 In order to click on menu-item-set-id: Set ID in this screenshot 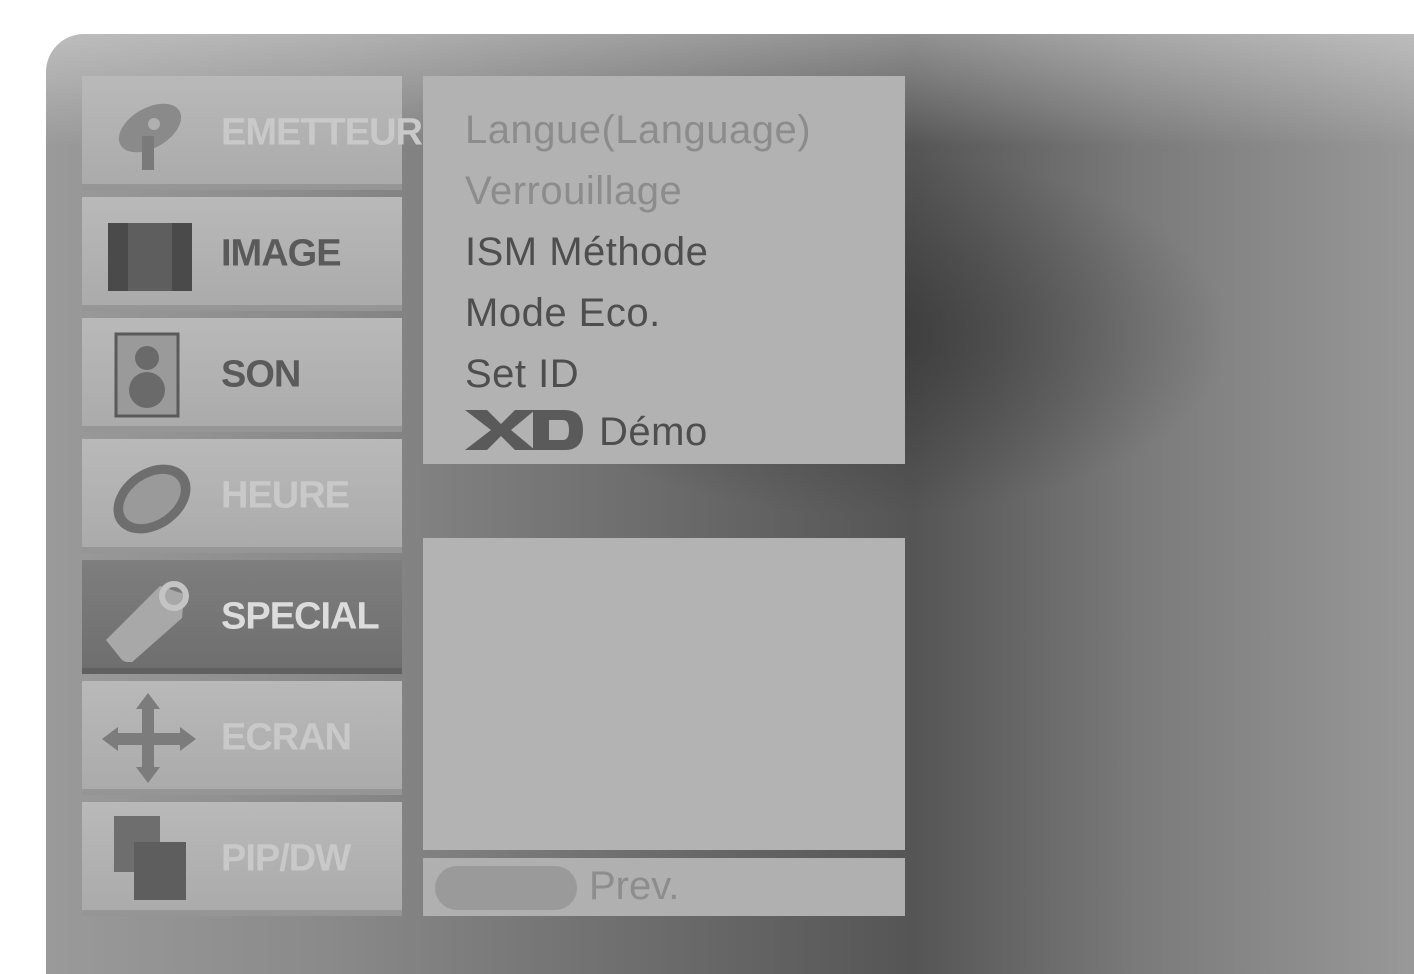, I will do `click(522, 374)`.